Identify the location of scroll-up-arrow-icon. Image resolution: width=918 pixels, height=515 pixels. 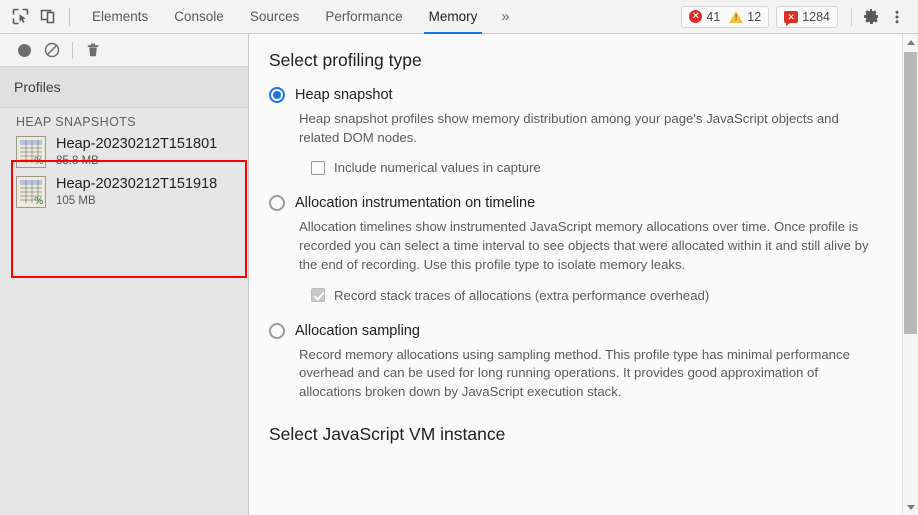
(910, 42).